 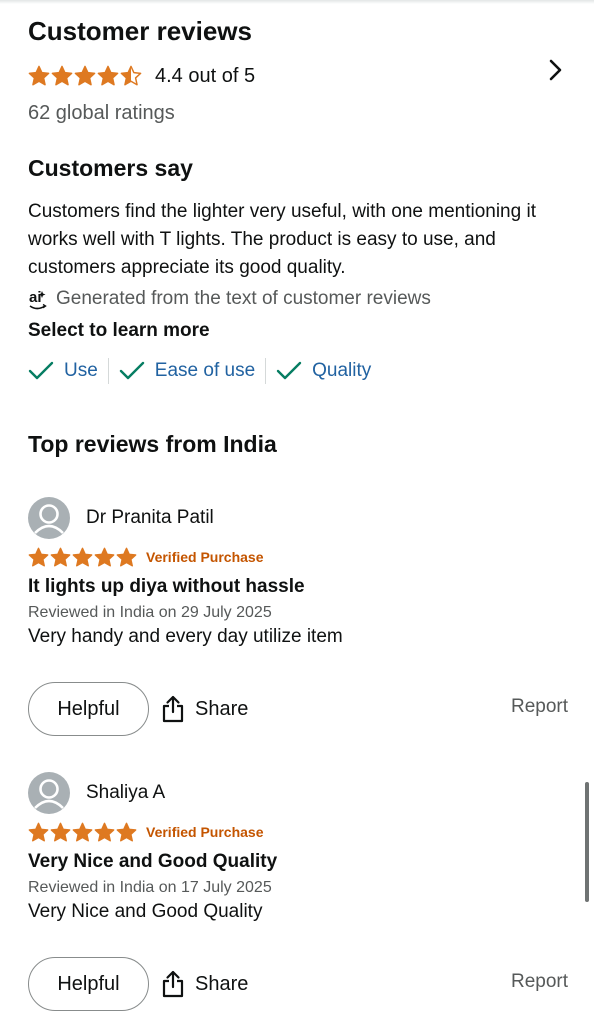 What do you see at coordinates (35, 297) in the screenshot?
I see `svg-text: ai` at bounding box center [35, 297].